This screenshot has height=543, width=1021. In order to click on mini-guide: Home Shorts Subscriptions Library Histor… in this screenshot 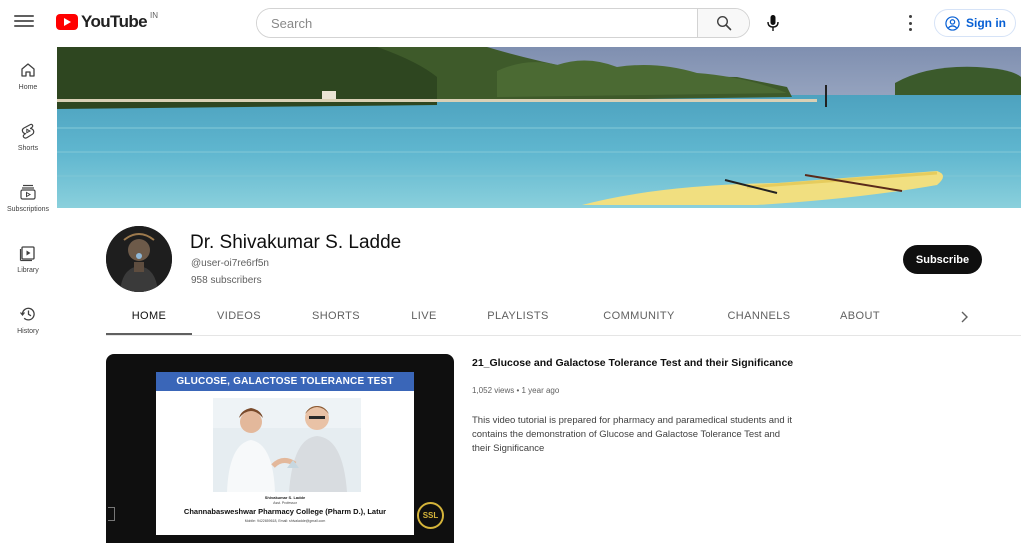, I will do `click(28, 204)`.